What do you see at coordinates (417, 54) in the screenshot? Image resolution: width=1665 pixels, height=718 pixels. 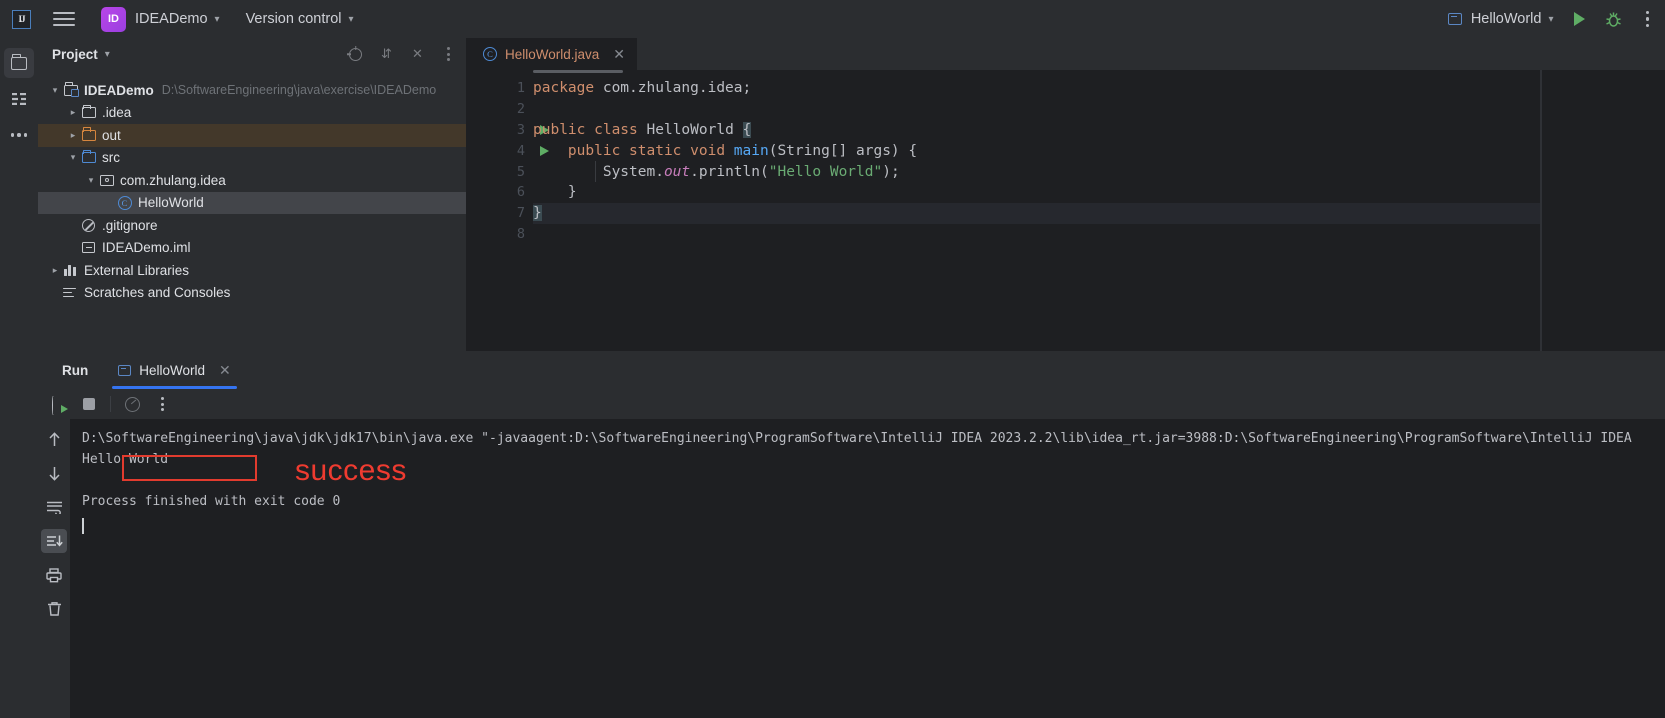 I see `hide-icon: ✕` at bounding box center [417, 54].